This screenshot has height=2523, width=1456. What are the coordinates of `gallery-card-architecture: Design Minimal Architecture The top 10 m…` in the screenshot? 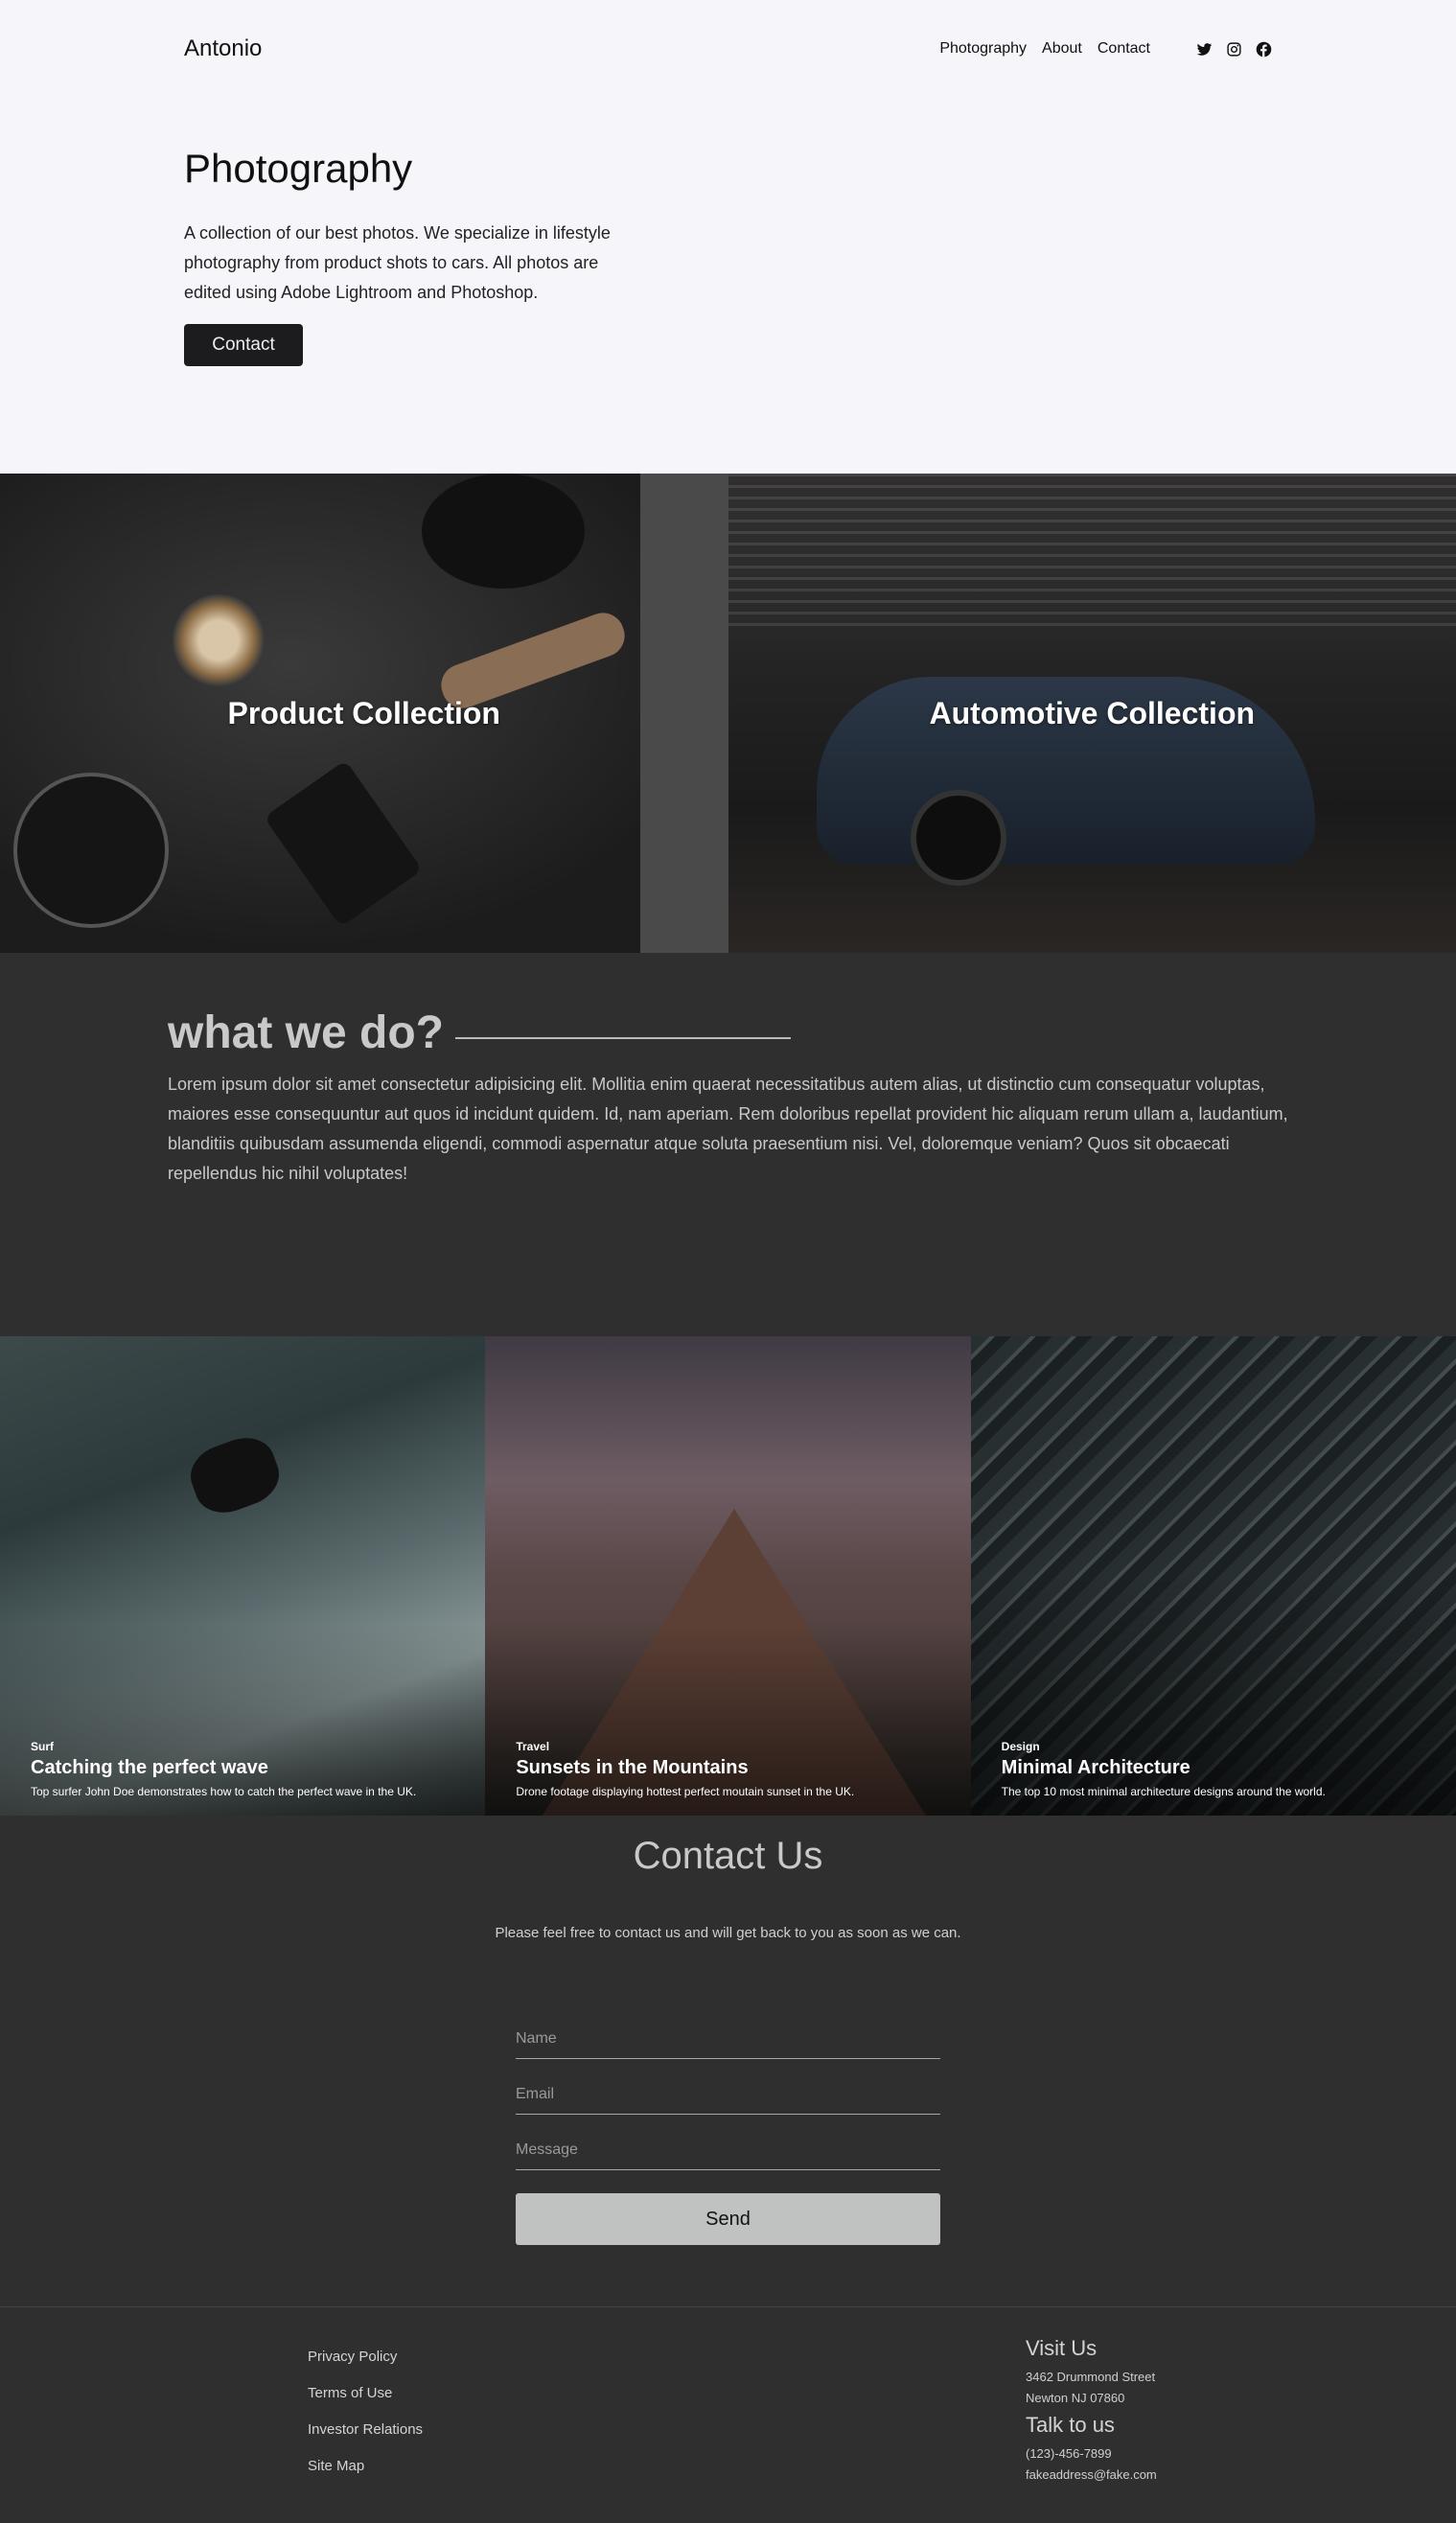 It's located at (1213, 1576).